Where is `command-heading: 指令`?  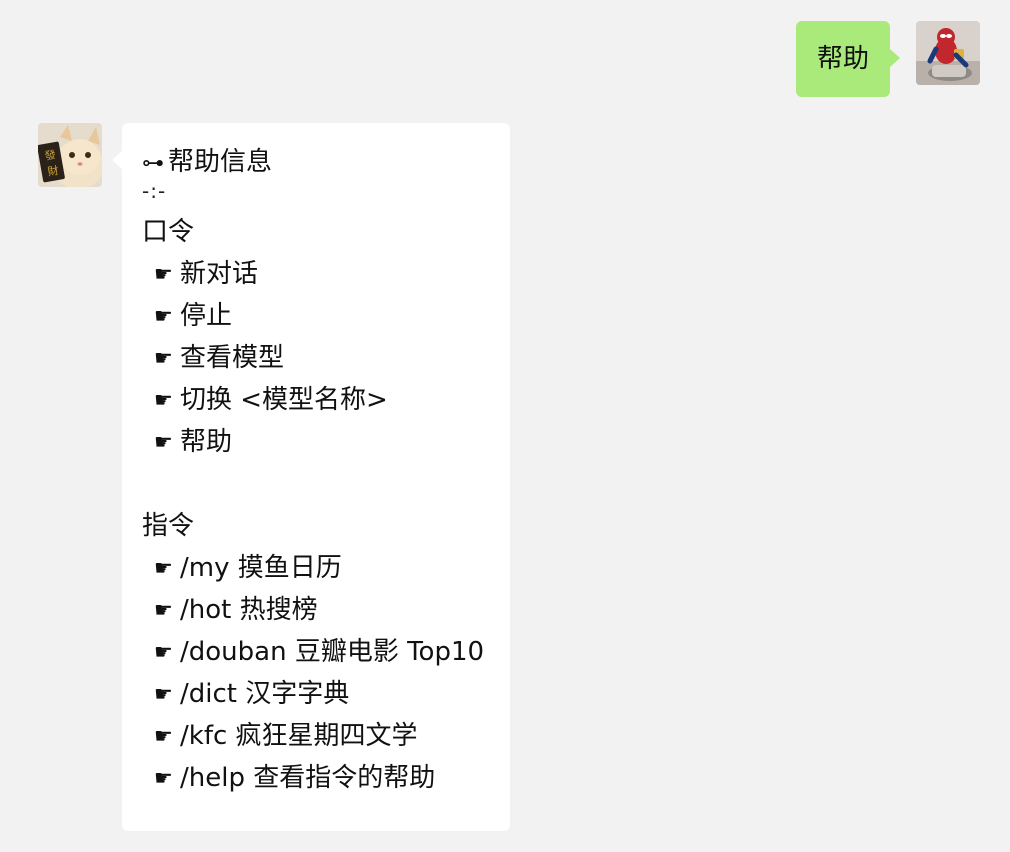 command-heading: 指令 is located at coordinates (168, 526).